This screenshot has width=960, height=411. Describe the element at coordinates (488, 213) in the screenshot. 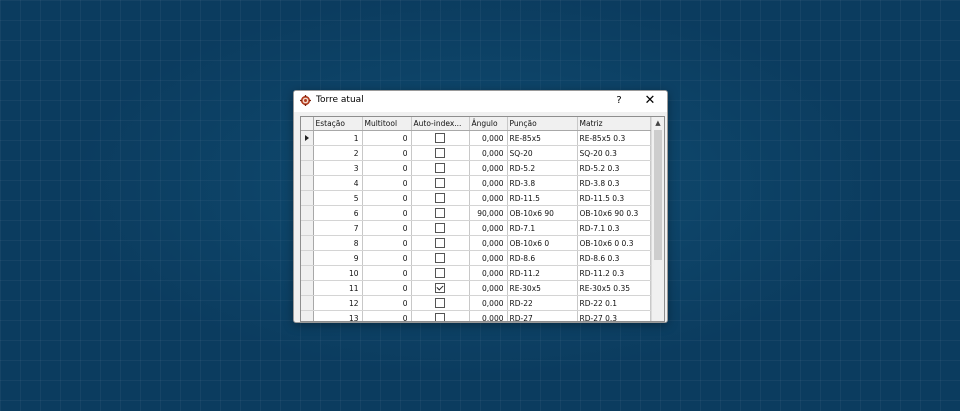

I see `cell-angulo: 90,000` at that location.